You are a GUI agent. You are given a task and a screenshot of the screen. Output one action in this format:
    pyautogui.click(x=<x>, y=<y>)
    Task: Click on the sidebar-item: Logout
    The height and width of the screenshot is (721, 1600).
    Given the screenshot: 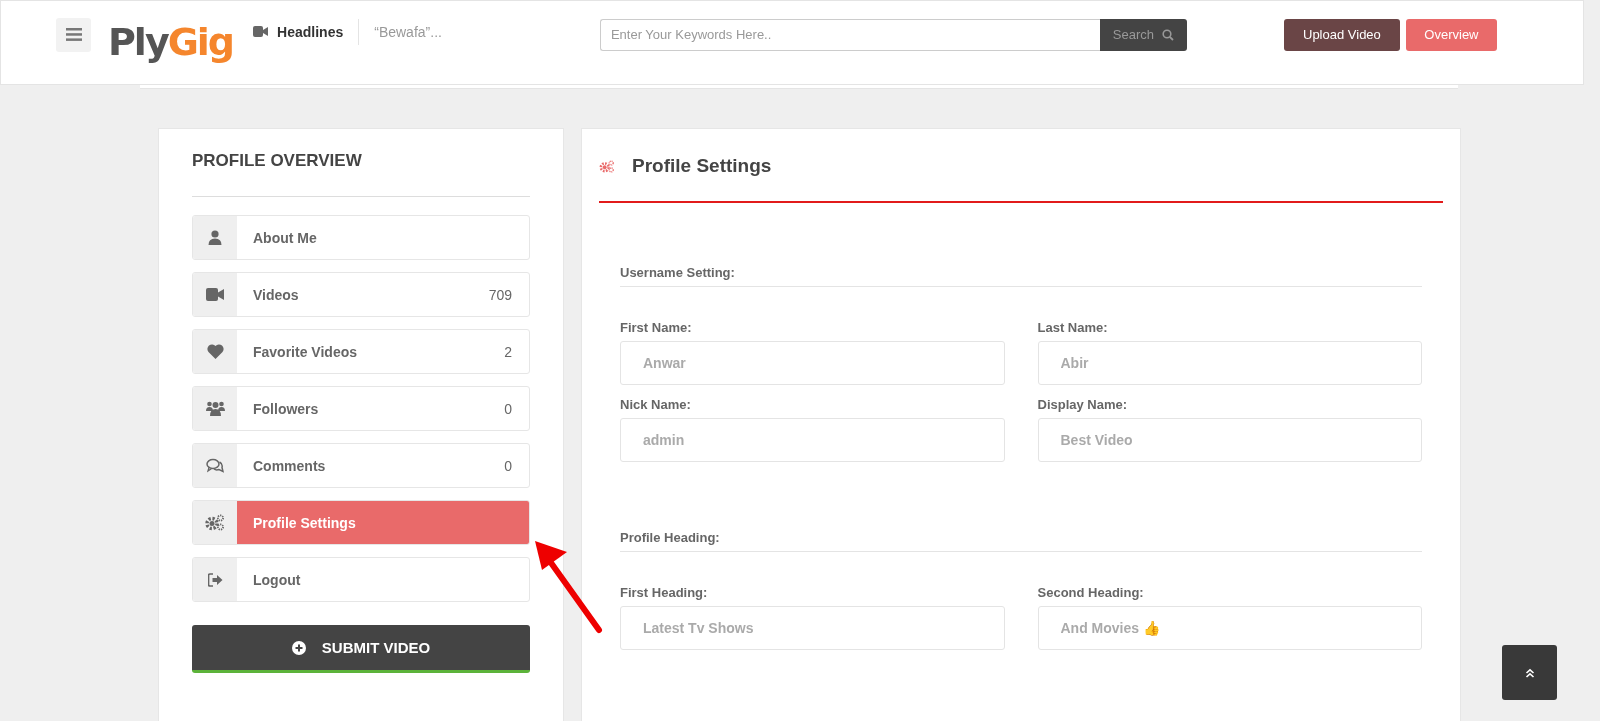 What is the action you would take?
    pyautogui.click(x=361, y=579)
    